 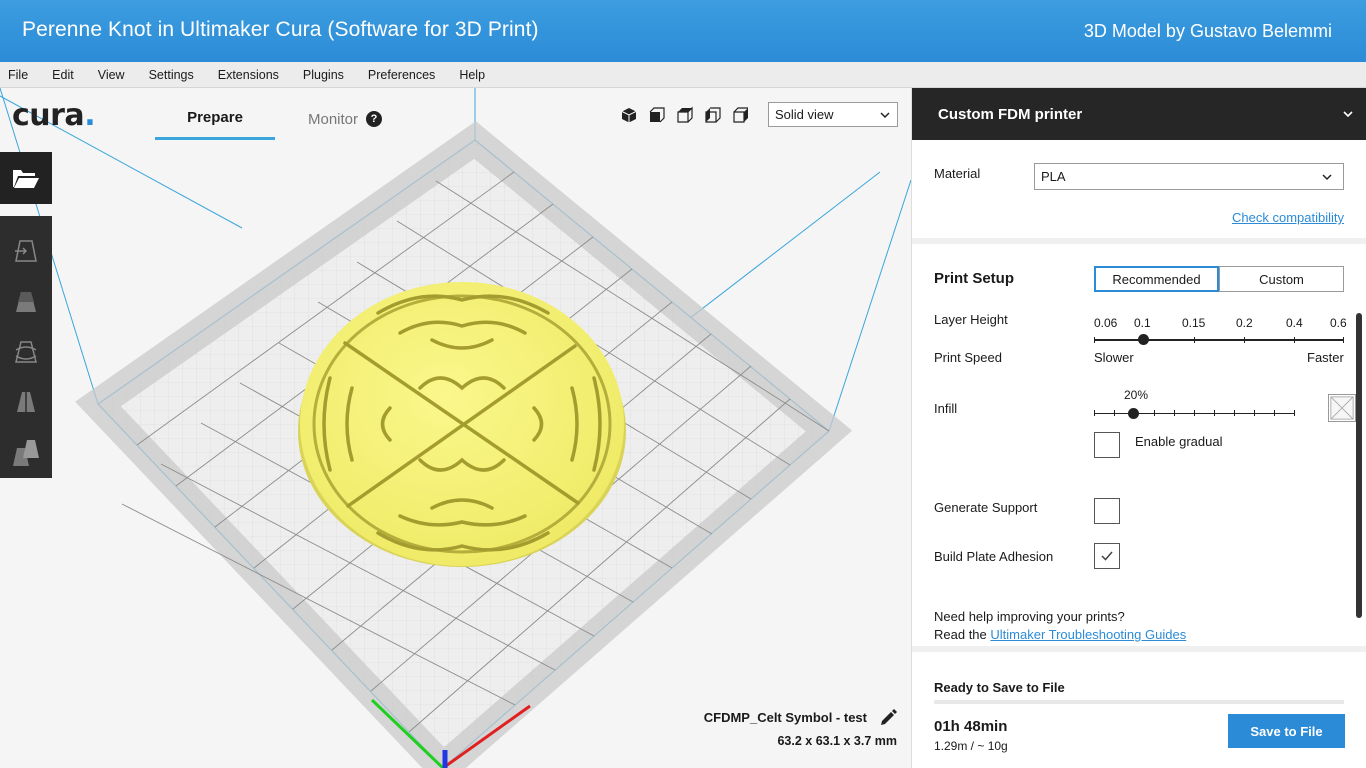 What do you see at coordinates (374, 119) in the screenshot?
I see `help-icon: ?` at bounding box center [374, 119].